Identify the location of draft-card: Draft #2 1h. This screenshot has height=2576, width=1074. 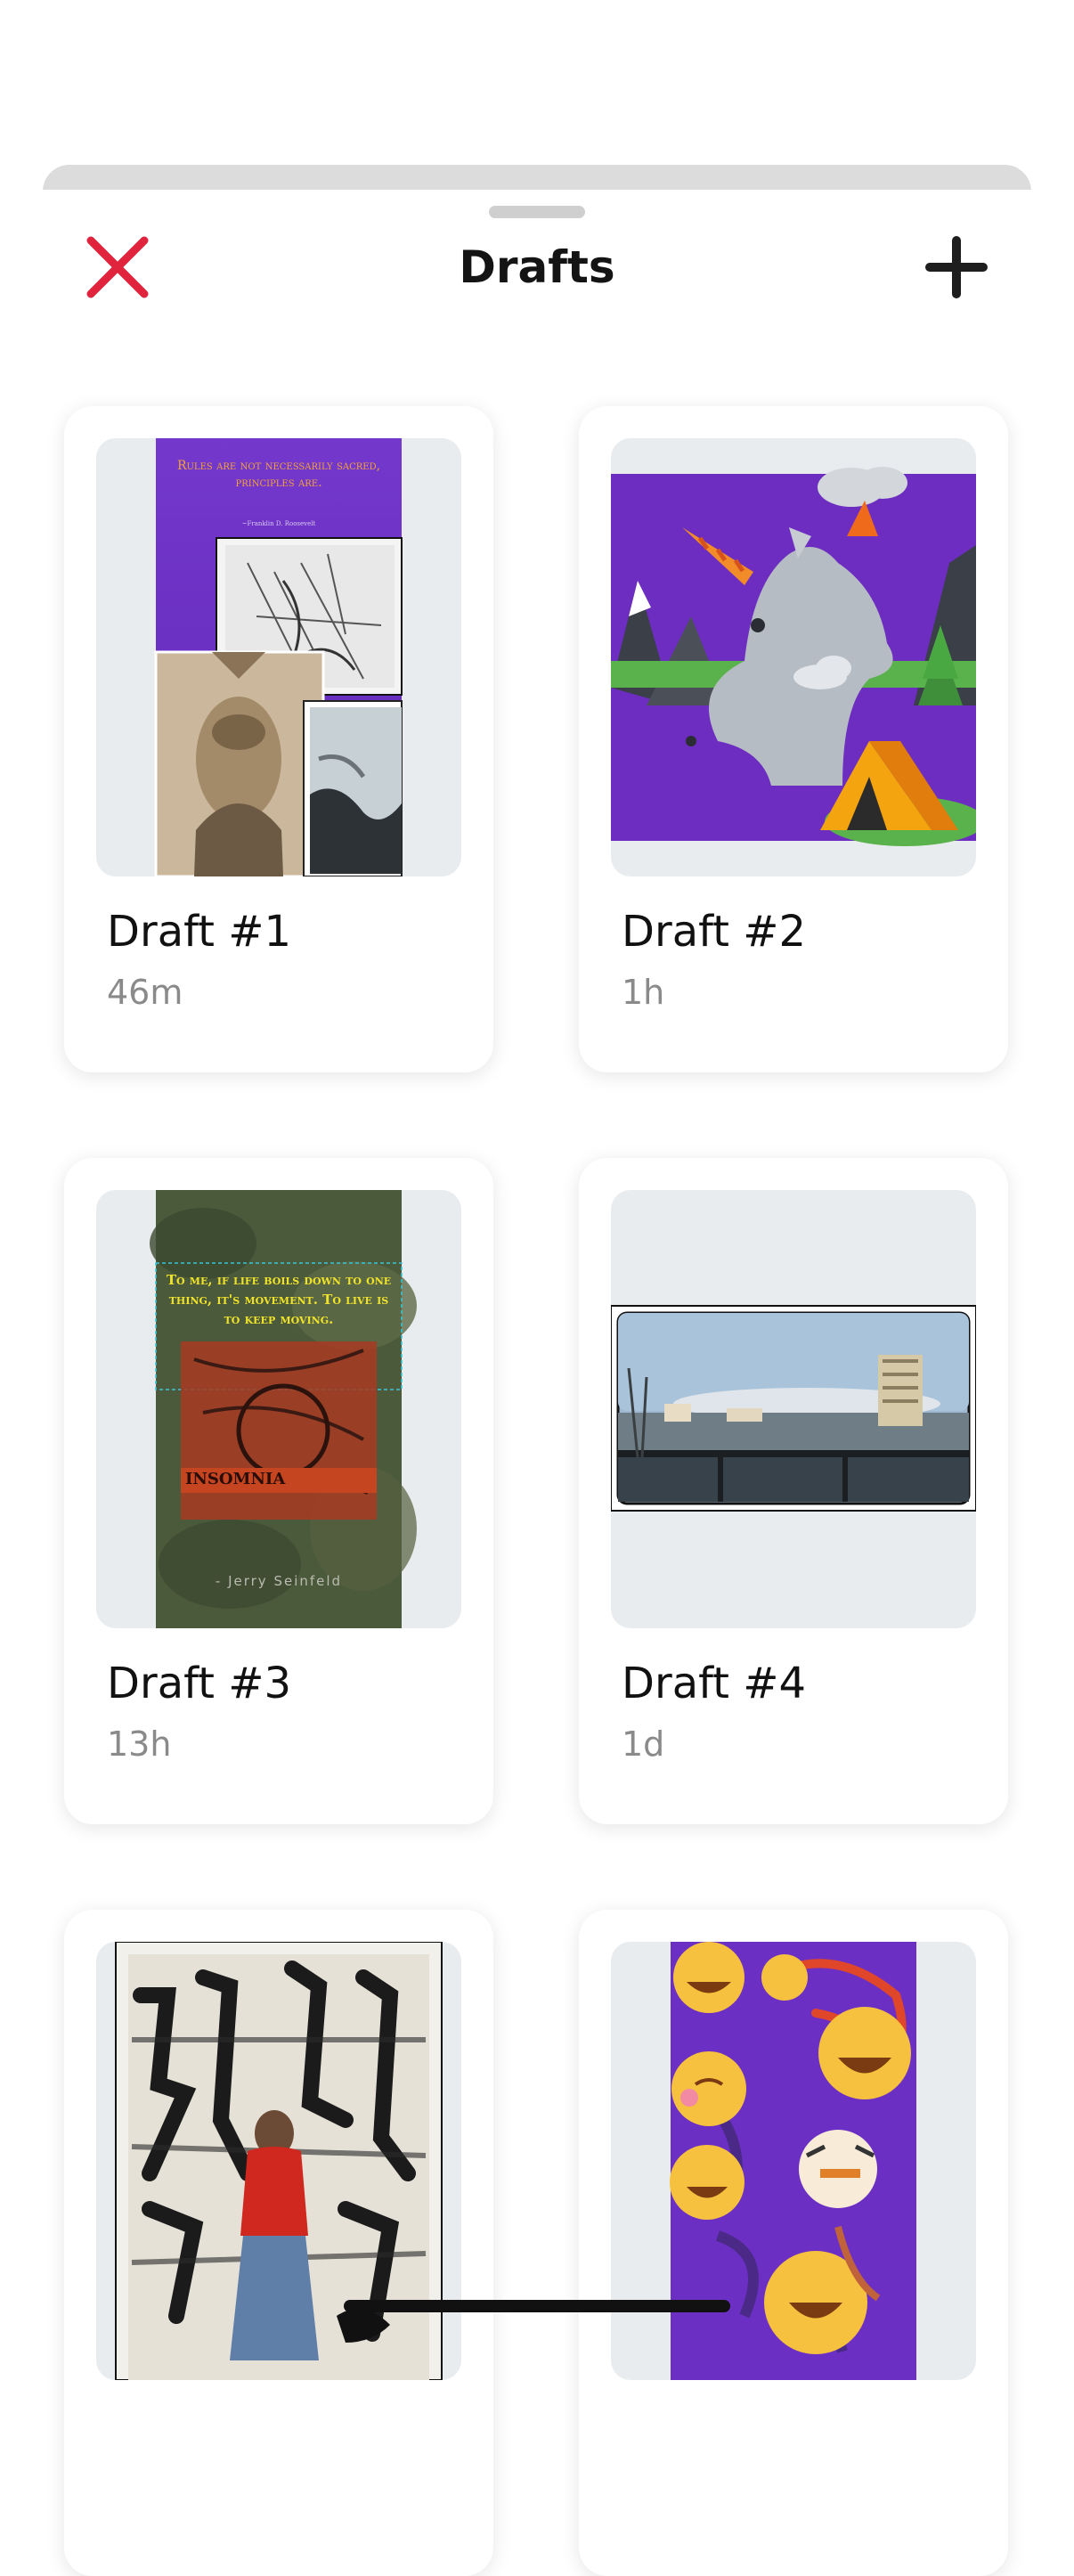
(793, 739).